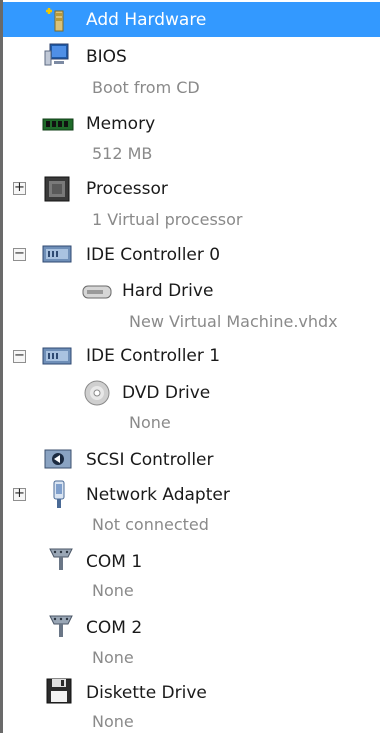 The width and height of the screenshot is (380, 733). I want to click on dvd-icon, so click(97, 393).